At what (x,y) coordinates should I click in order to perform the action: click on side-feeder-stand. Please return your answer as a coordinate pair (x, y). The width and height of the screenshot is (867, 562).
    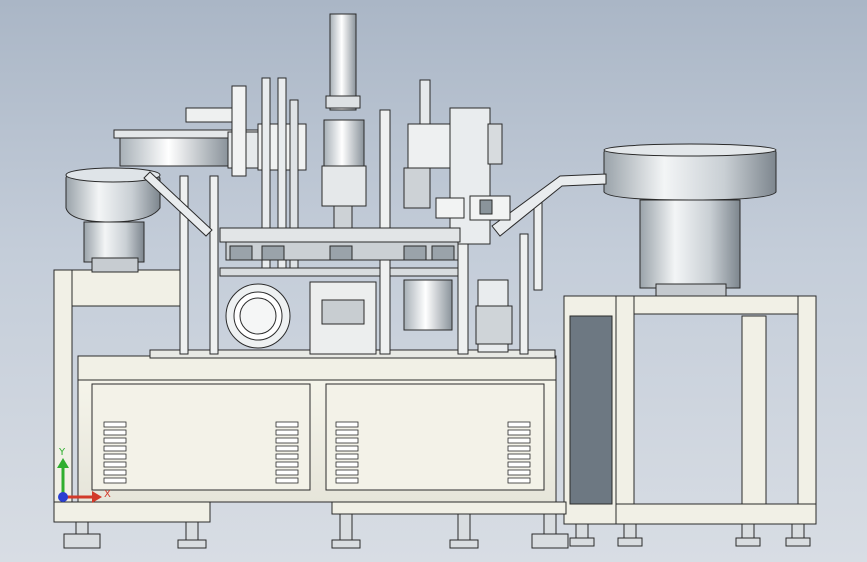
    Looking at the image, I should click on (690, 421).